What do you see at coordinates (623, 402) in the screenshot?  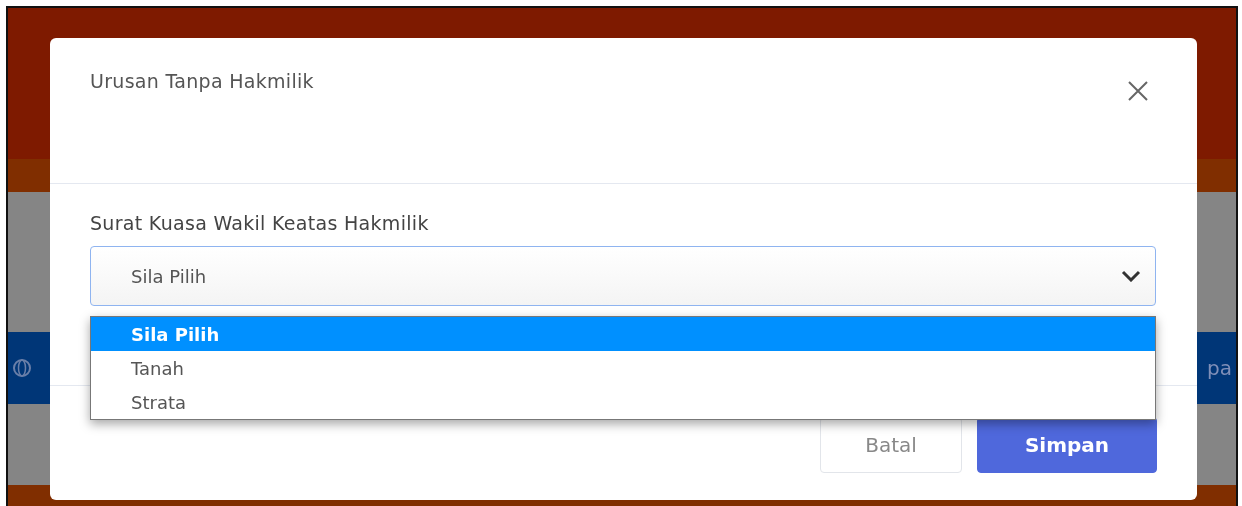 I see `dropdown-option: Strata` at bounding box center [623, 402].